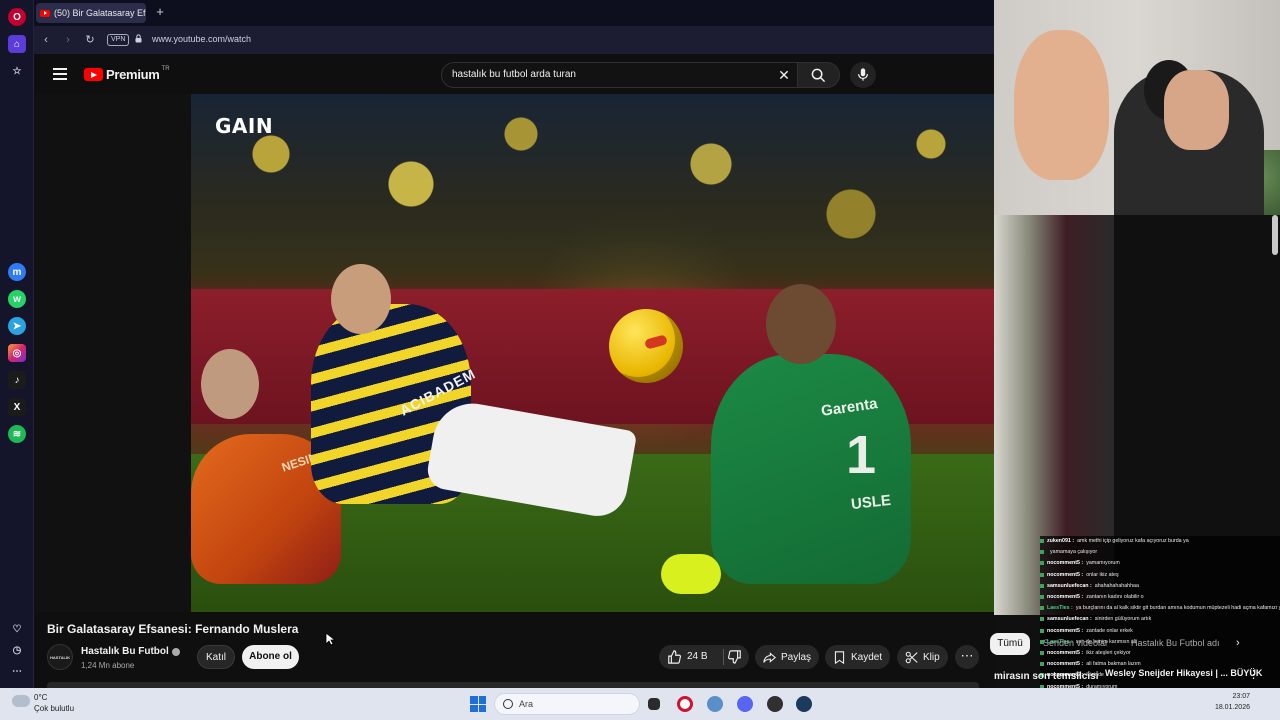  What do you see at coordinates (17, 44) in the screenshot?
I see `home-icon: ⌂` at bounding box center [17, 44].